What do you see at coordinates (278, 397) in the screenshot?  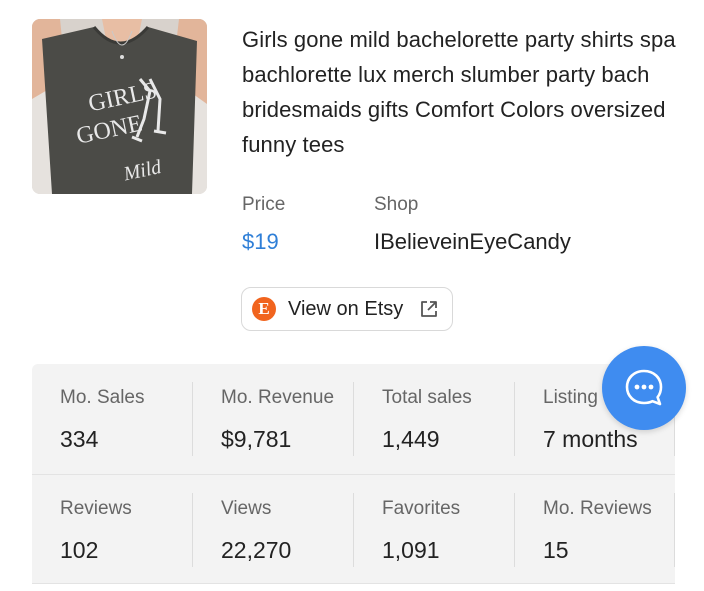 I see `stat-label: Mo. Revenue` at bounding box center [278, 397].